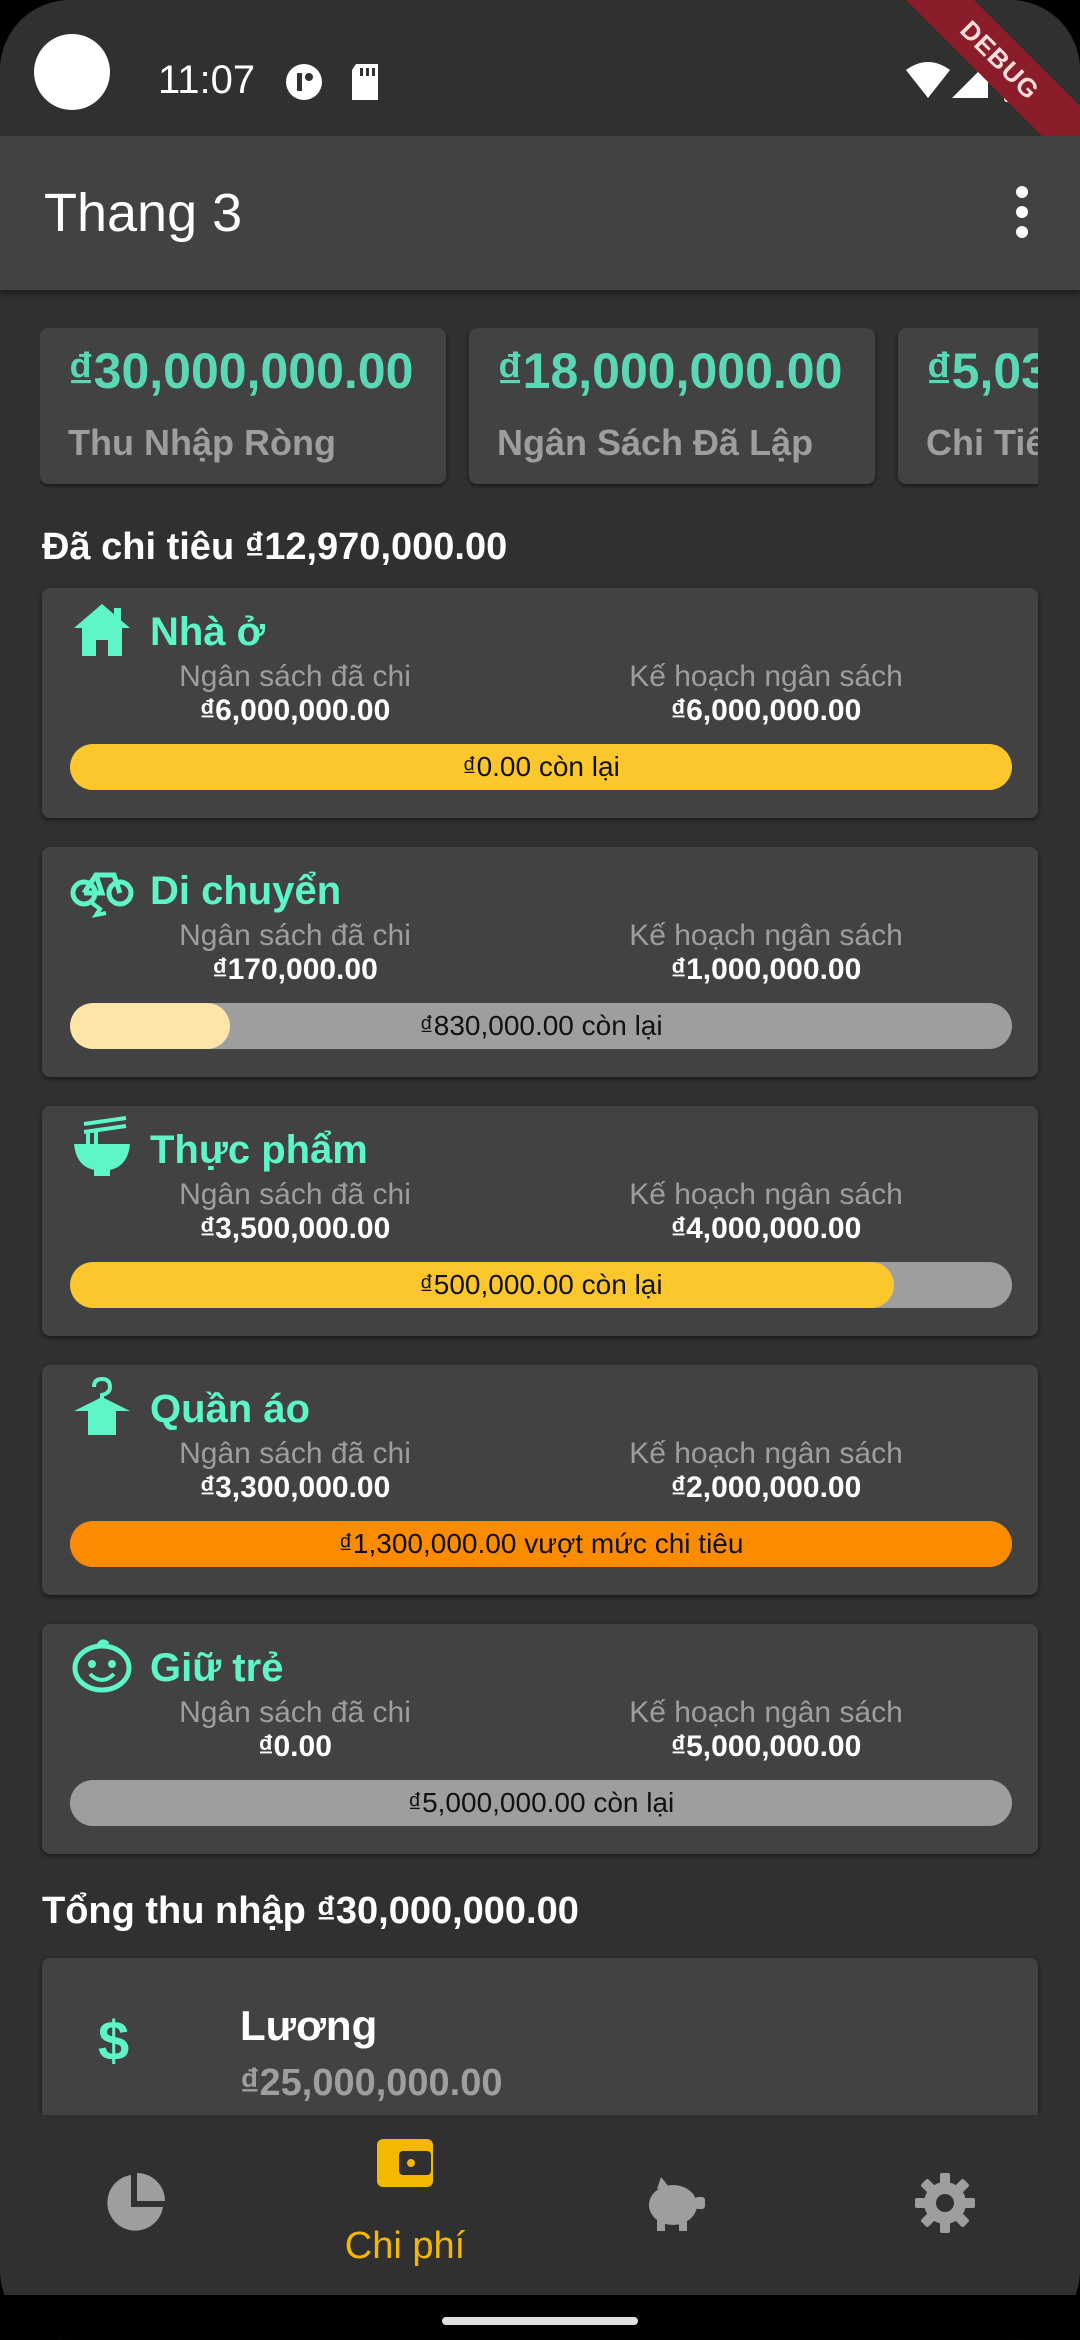 This screenshot has height=2340, width=1080. Describe the element at coordinates (540, 92) in the screenshot. I see `status-bar: 11:07 DEBUG` at that location.